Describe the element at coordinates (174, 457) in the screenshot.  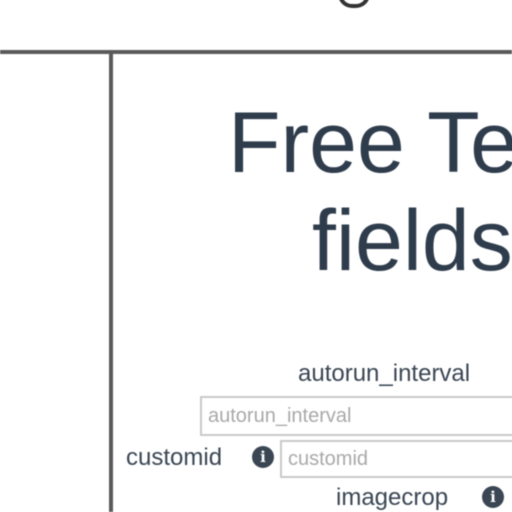
I see `customid-label: customid` at that location.